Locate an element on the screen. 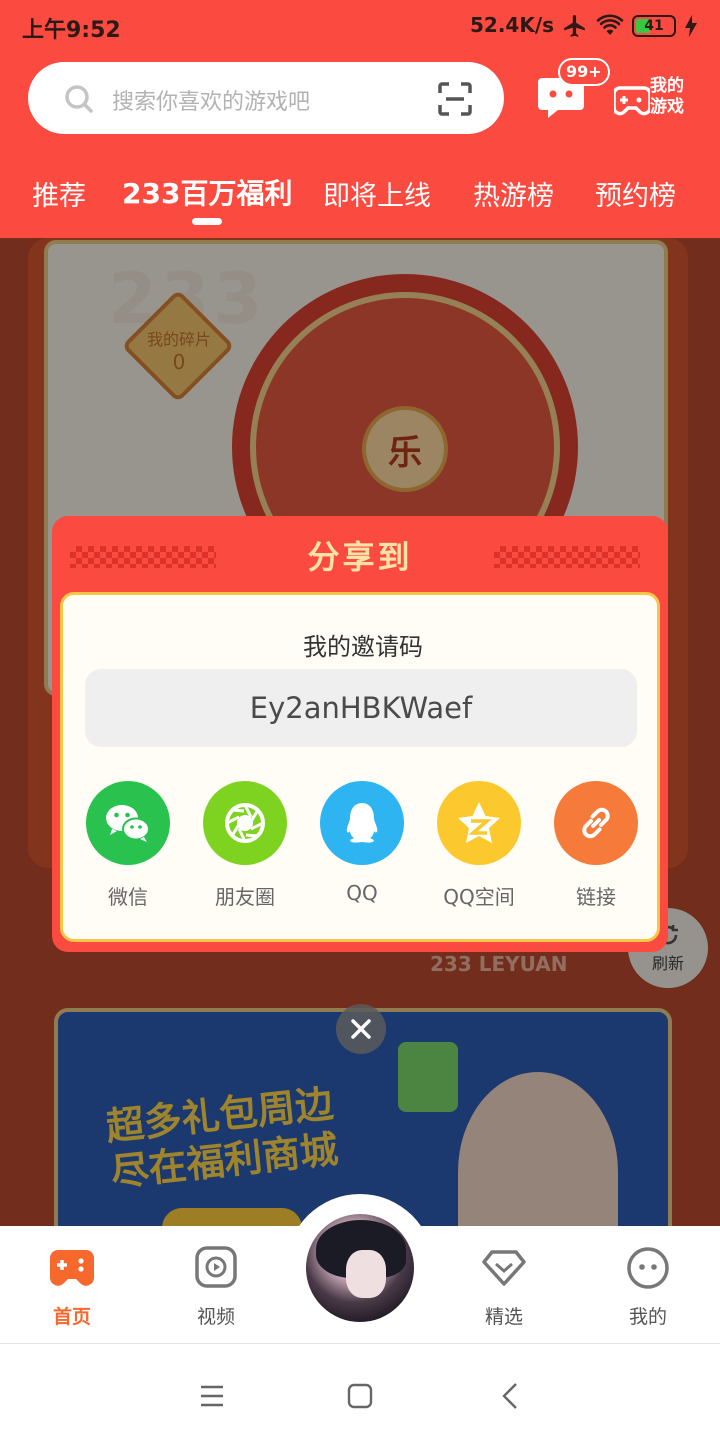 The height and width of the screenshot is (1440, 720). tab-indicator is located at coordinates (207, 221).